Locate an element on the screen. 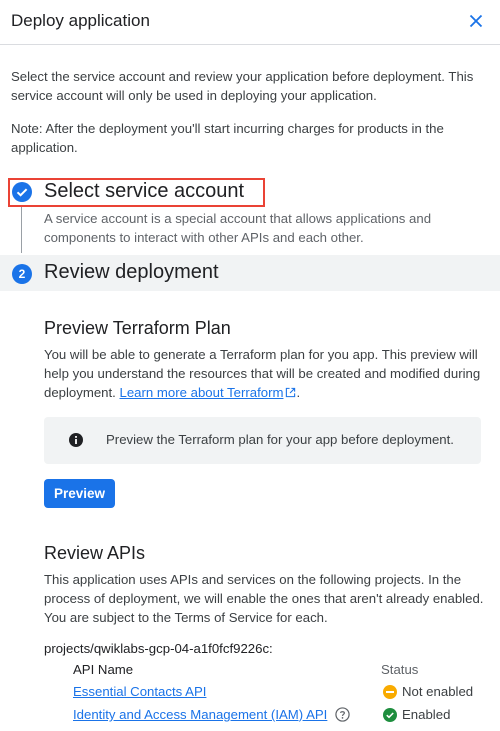 The image size is (500, 731). terraform-section-title: Preview Terraform Plan is located at coordinates (137, 328).